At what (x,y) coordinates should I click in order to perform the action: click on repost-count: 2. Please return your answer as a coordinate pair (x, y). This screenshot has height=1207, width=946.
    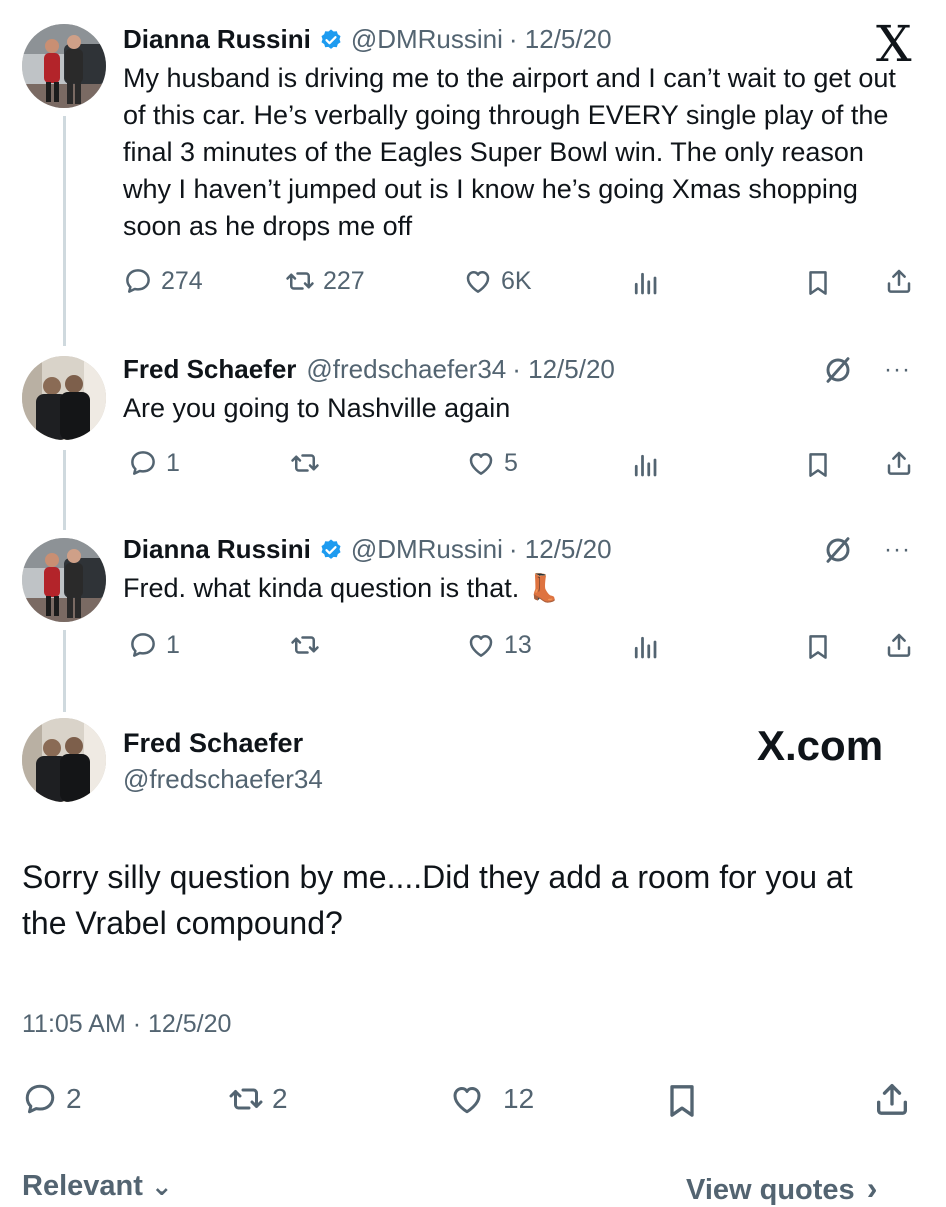
    Looking at the image, I should click on (280, 1098).